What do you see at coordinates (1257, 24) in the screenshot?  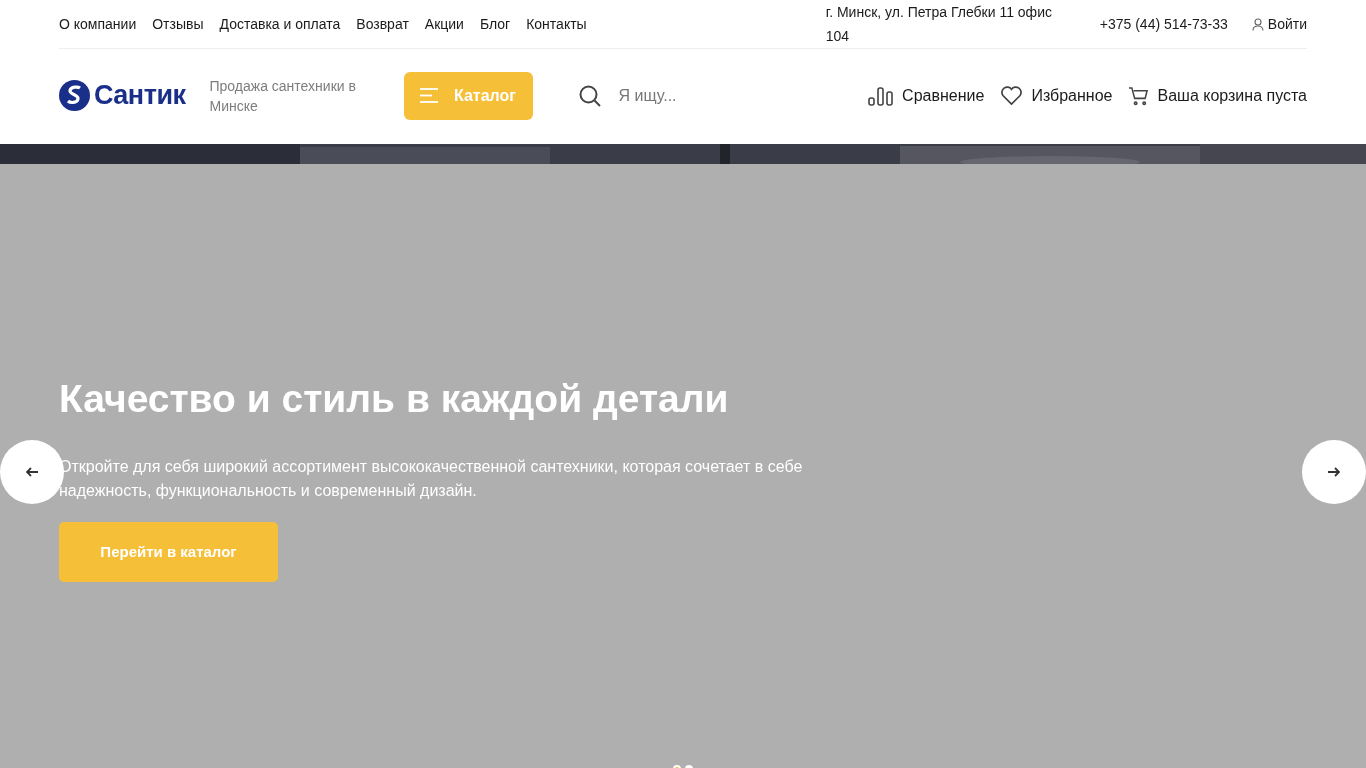 I see `user-icon` at bounding box center [1257, 24].